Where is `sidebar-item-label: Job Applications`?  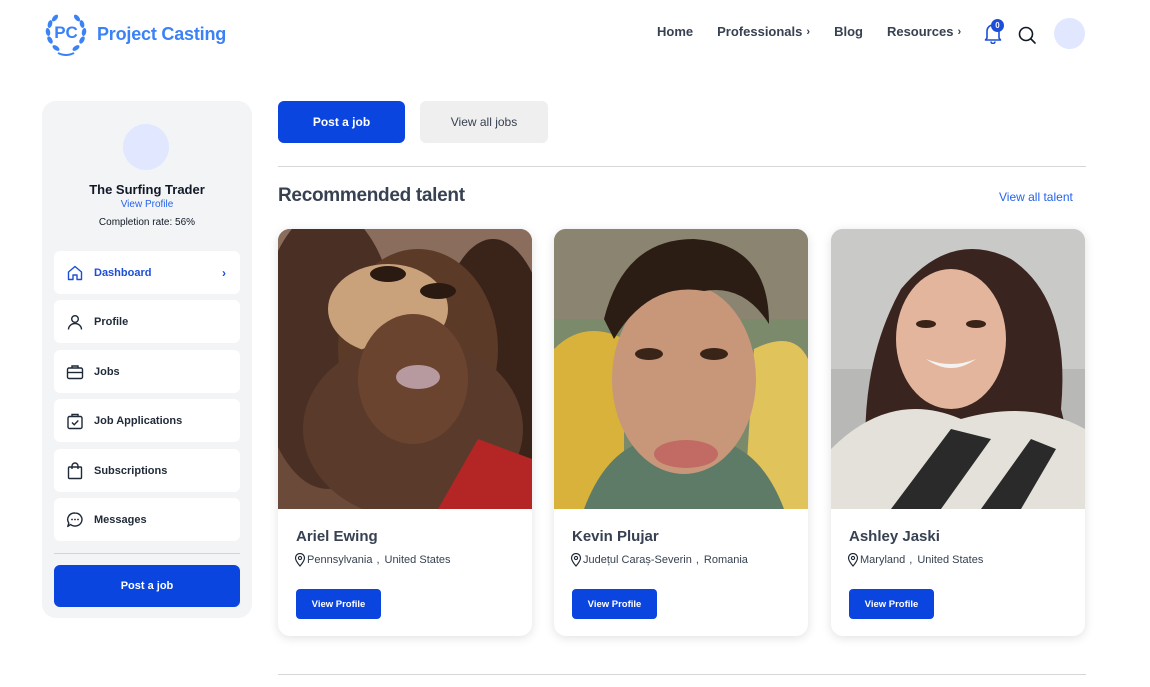
sidebar-item-label: Job Applications is located at coordinates (138, 420).